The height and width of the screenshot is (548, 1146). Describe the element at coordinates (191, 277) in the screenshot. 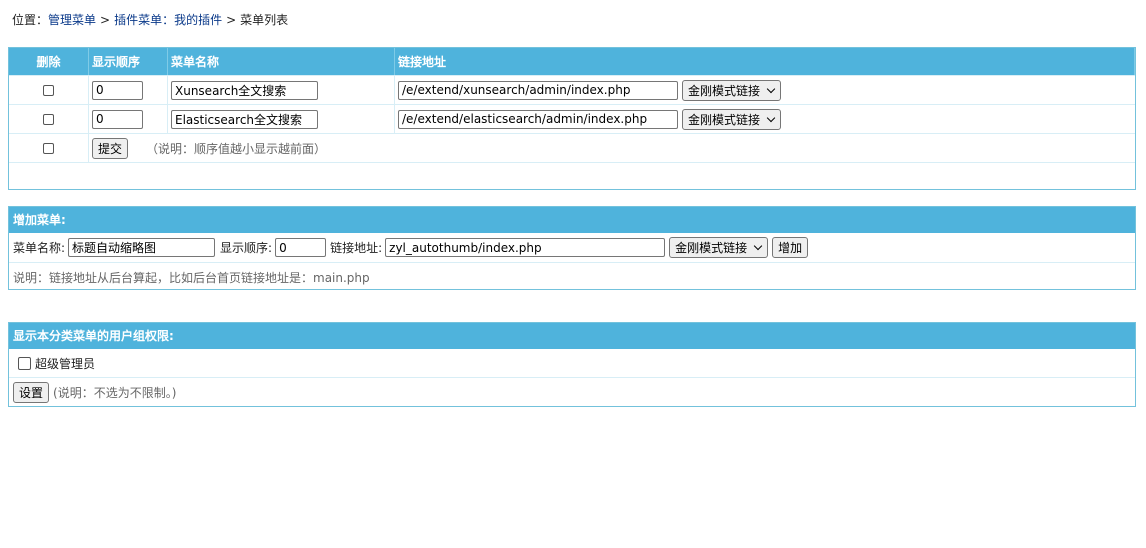

I see `link-url-note: 说明：链接地址从后台算起，比如后台首页链接地址是：main.php` at that location.